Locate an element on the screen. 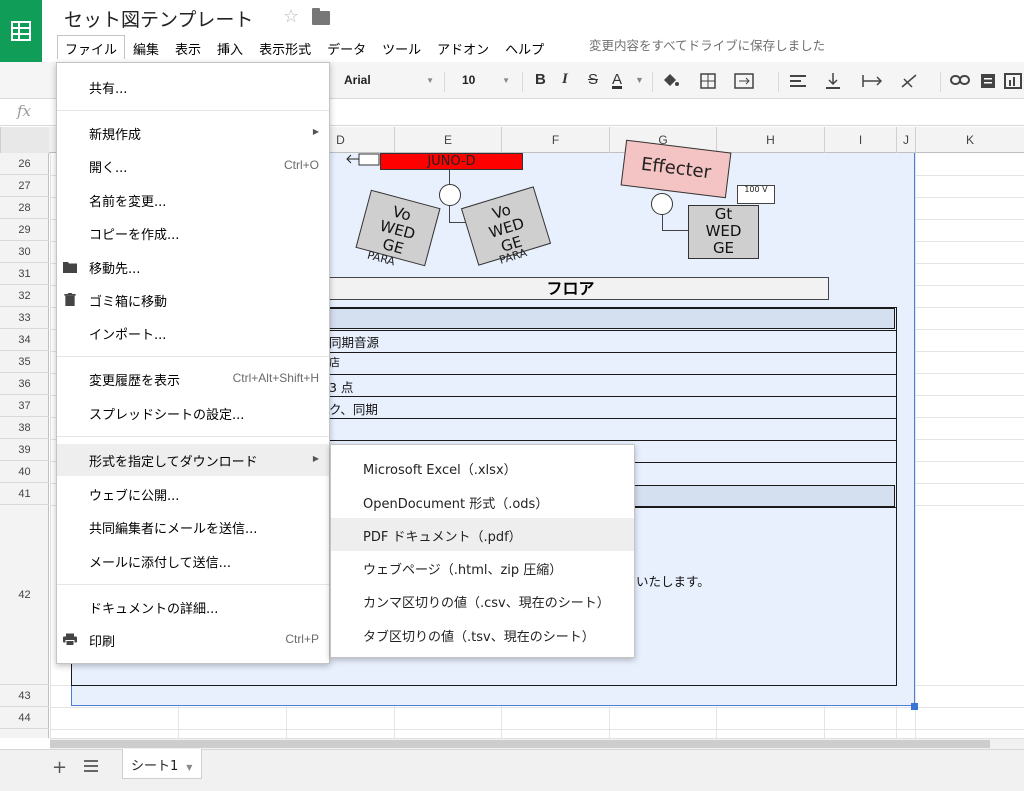 This screenshot has height=791, width=1024. row-header: 29 is located at coordinates (24, 230).